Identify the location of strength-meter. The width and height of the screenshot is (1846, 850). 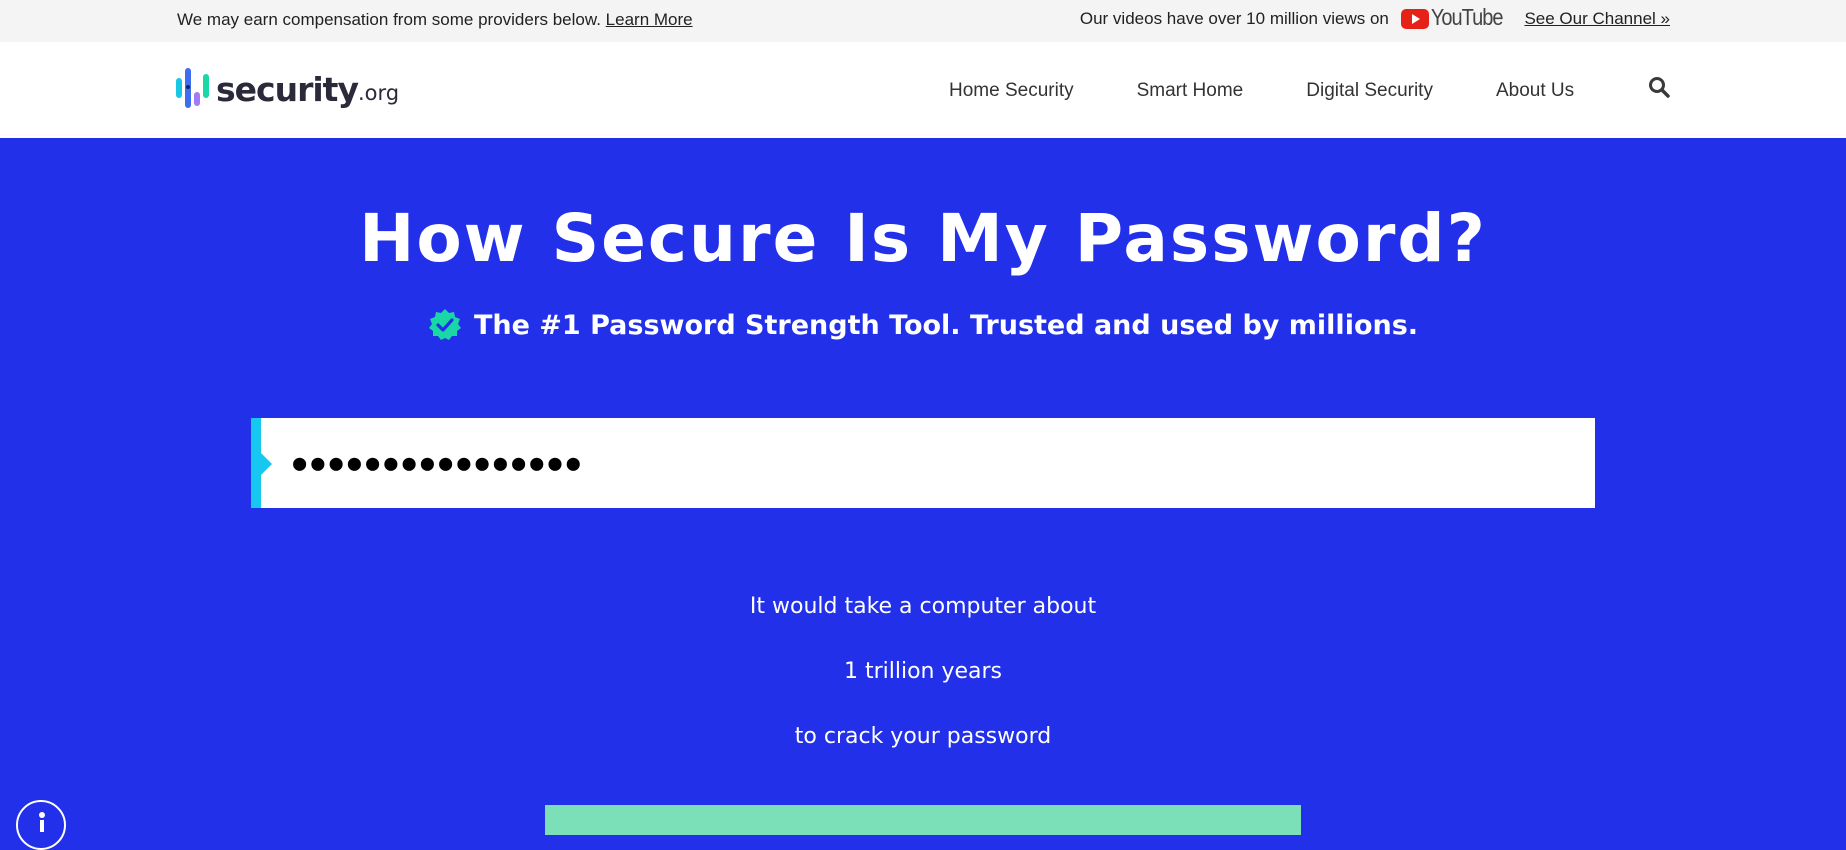
(923, 820).